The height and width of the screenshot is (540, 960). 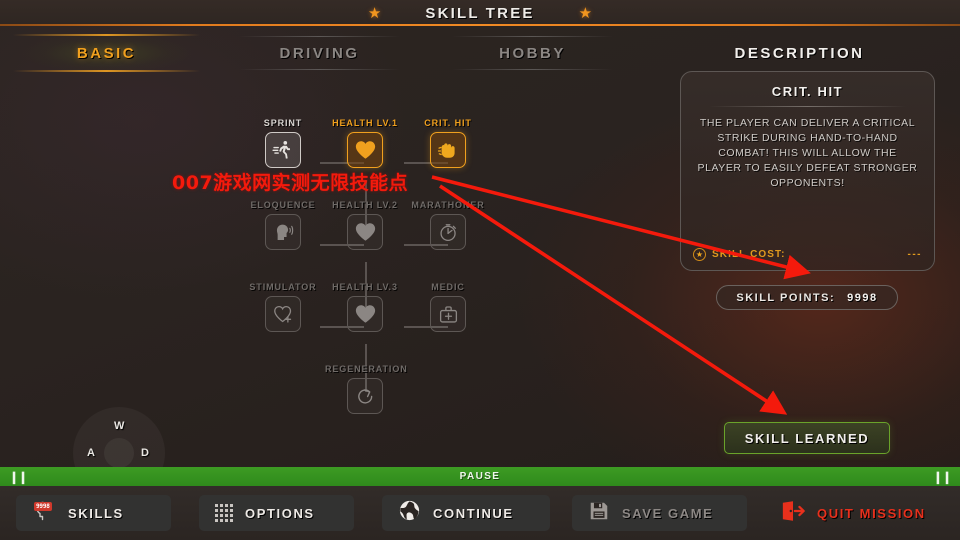 What do you see at coordinates (283, 123) in the screenshot?
I see `skill-node-sprint-label: SPRINT` at bounding box center [283, 123].